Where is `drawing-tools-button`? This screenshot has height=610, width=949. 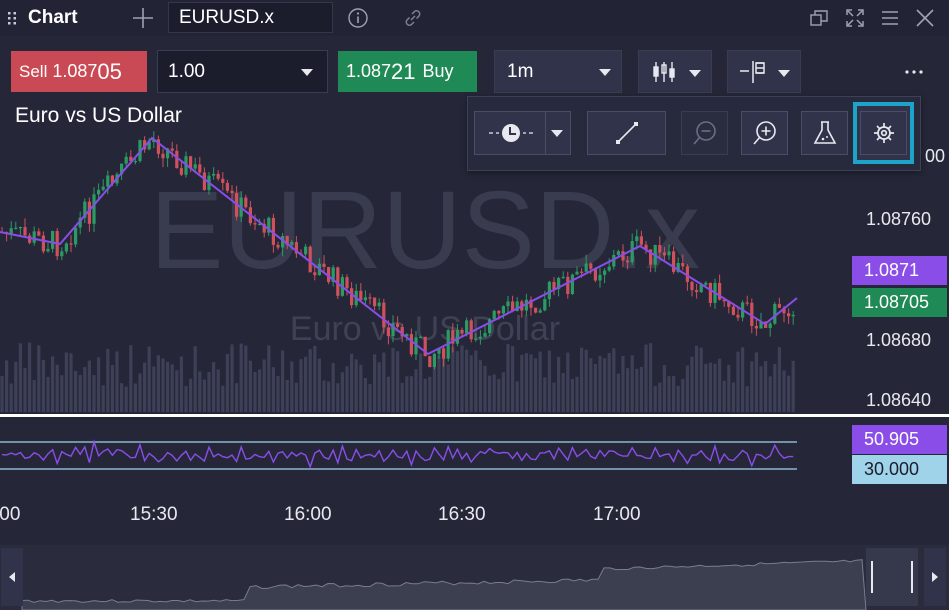
drawing-tools-button is located at coordinates (764, 71).